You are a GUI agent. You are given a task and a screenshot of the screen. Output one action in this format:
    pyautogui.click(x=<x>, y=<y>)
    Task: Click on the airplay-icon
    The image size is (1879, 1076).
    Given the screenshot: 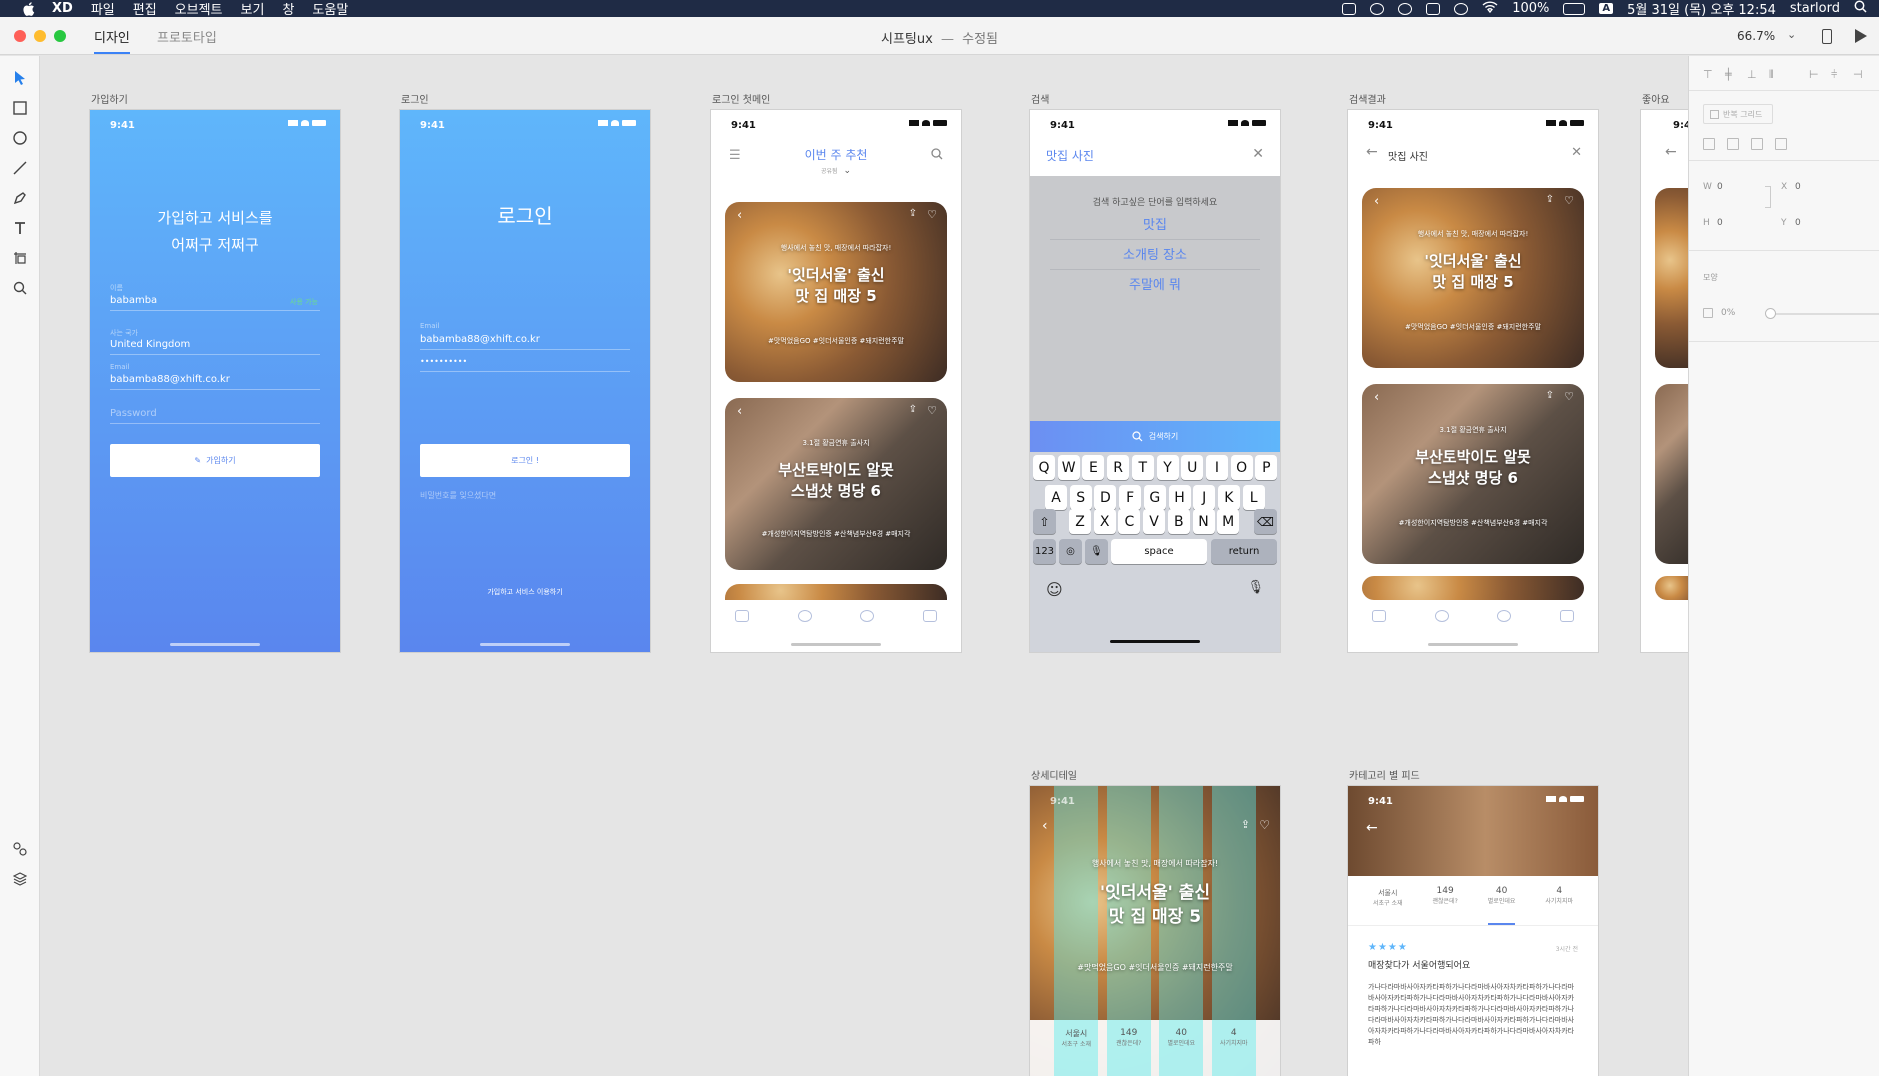 What is the action you would take?
    pyautogui.click(x=1349, y=8)
    